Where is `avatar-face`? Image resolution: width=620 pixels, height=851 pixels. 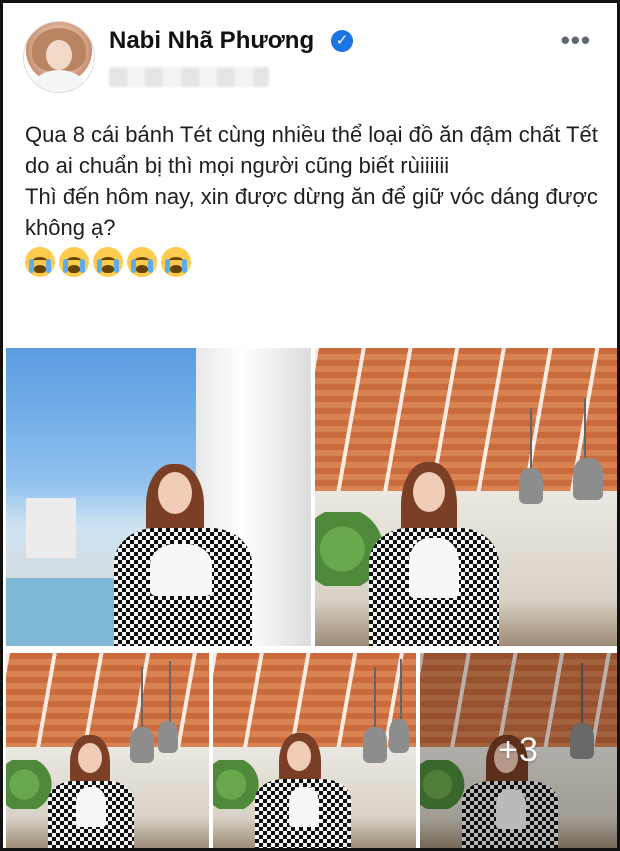
avatar-face is located at coordinates (59, 55).